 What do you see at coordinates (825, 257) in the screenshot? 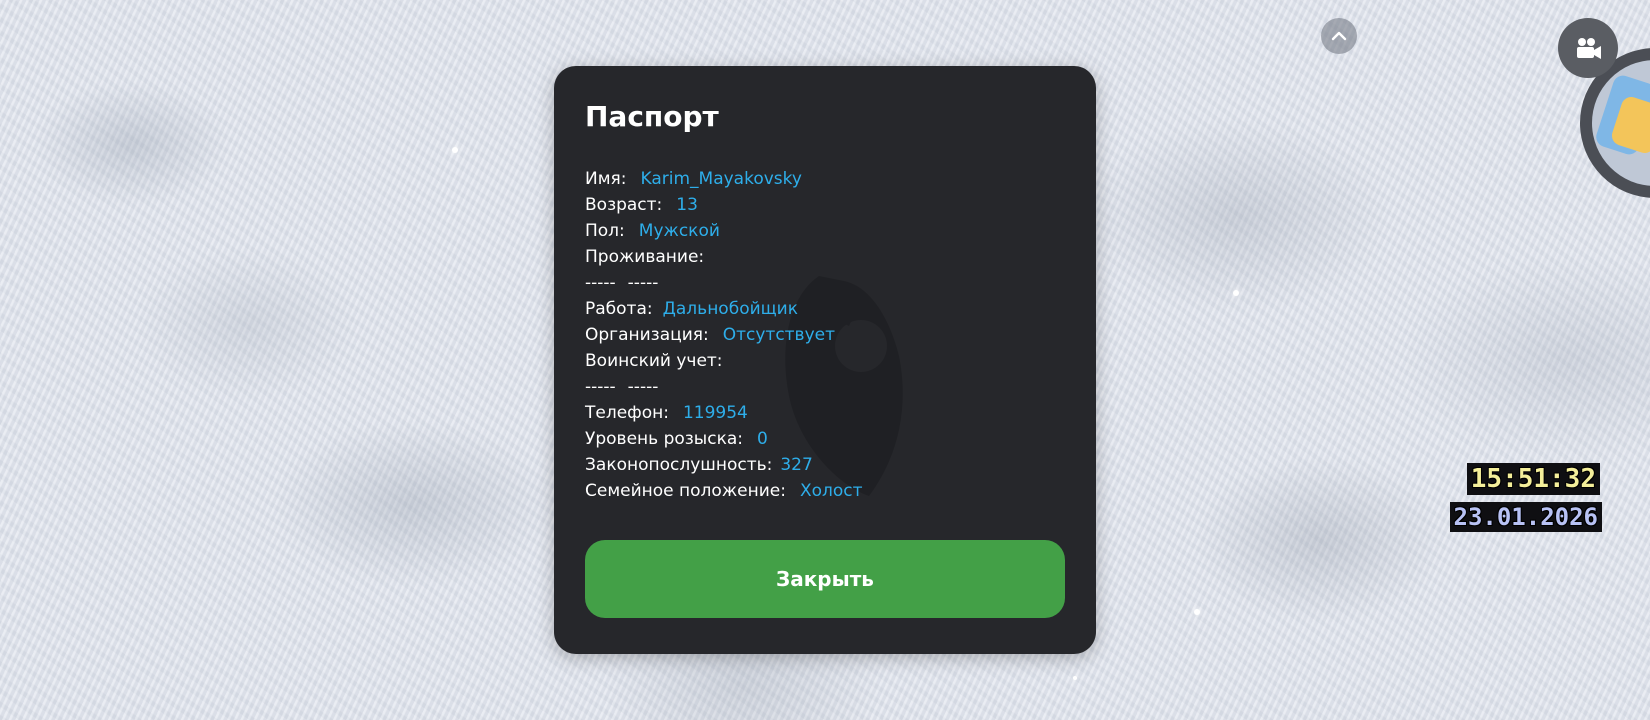
I see `field-residence: Проживание:` at bounding box center [825, 257].